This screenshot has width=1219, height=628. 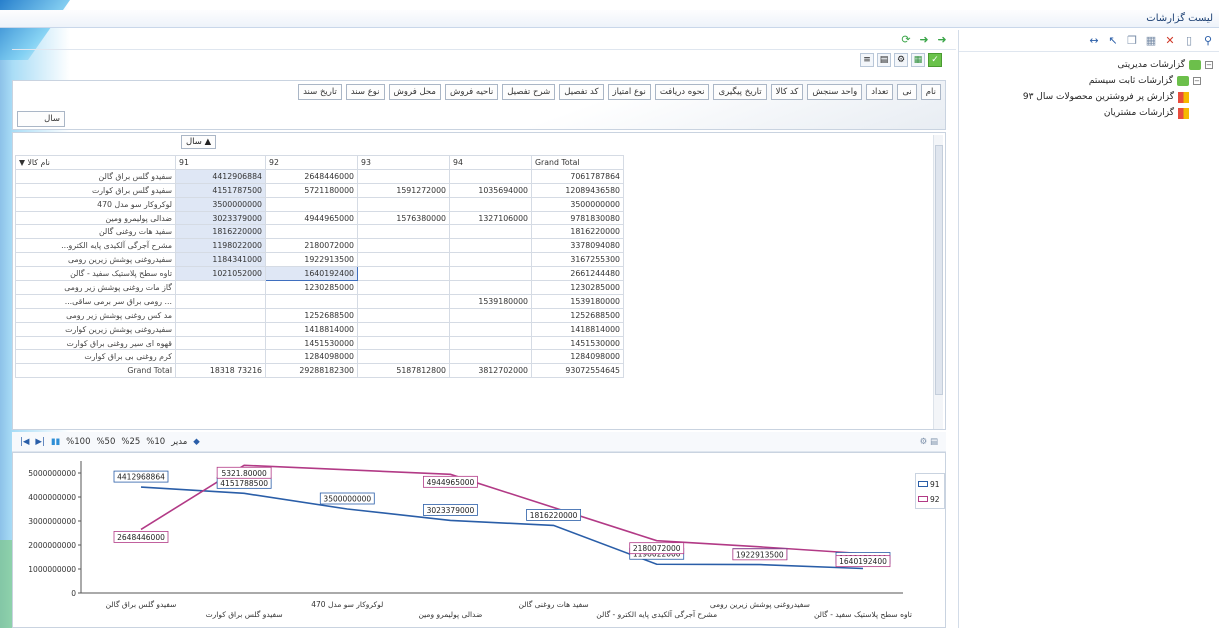 I want to click on collapse-icon: −, so click(x=1209, y=65).